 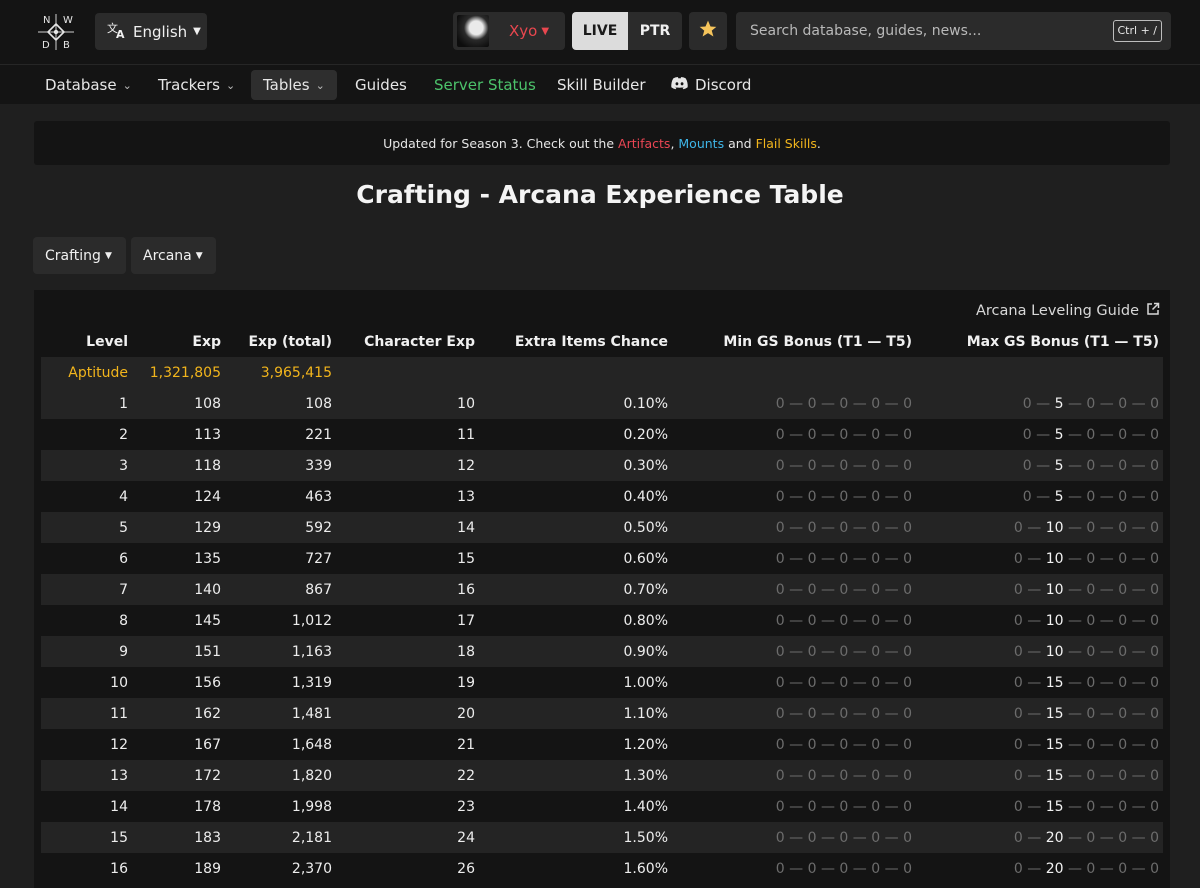 What do you see at coordinates (786, 143) in the screenshot?
I see `flail-skills-link: Flail Skills` at bounding box center [786, 143].